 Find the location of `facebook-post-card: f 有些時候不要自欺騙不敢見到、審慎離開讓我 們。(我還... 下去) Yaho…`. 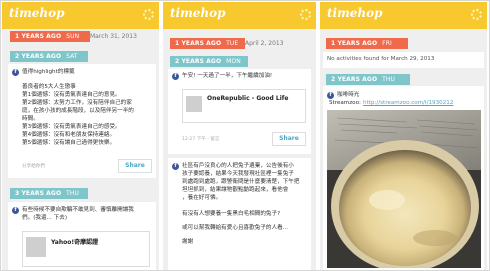

facebook-post-card: f 有些時候不要自欺騙不敢見到、審慎離開讓我 們。(我還... 下去) Yaho… is located at coordinates (82, 236).